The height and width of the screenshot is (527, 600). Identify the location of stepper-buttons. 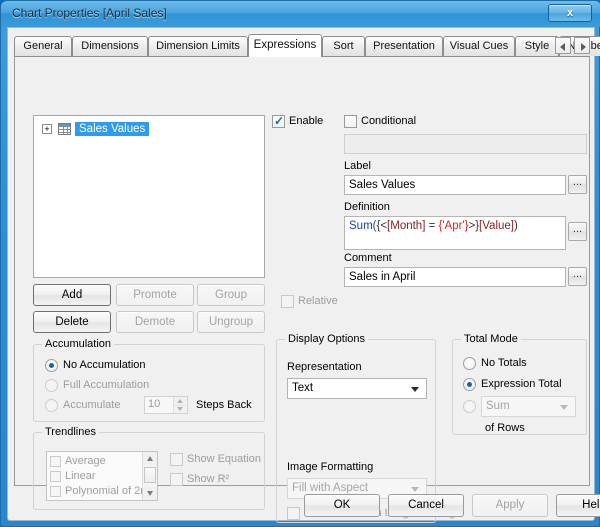
(180, 405).